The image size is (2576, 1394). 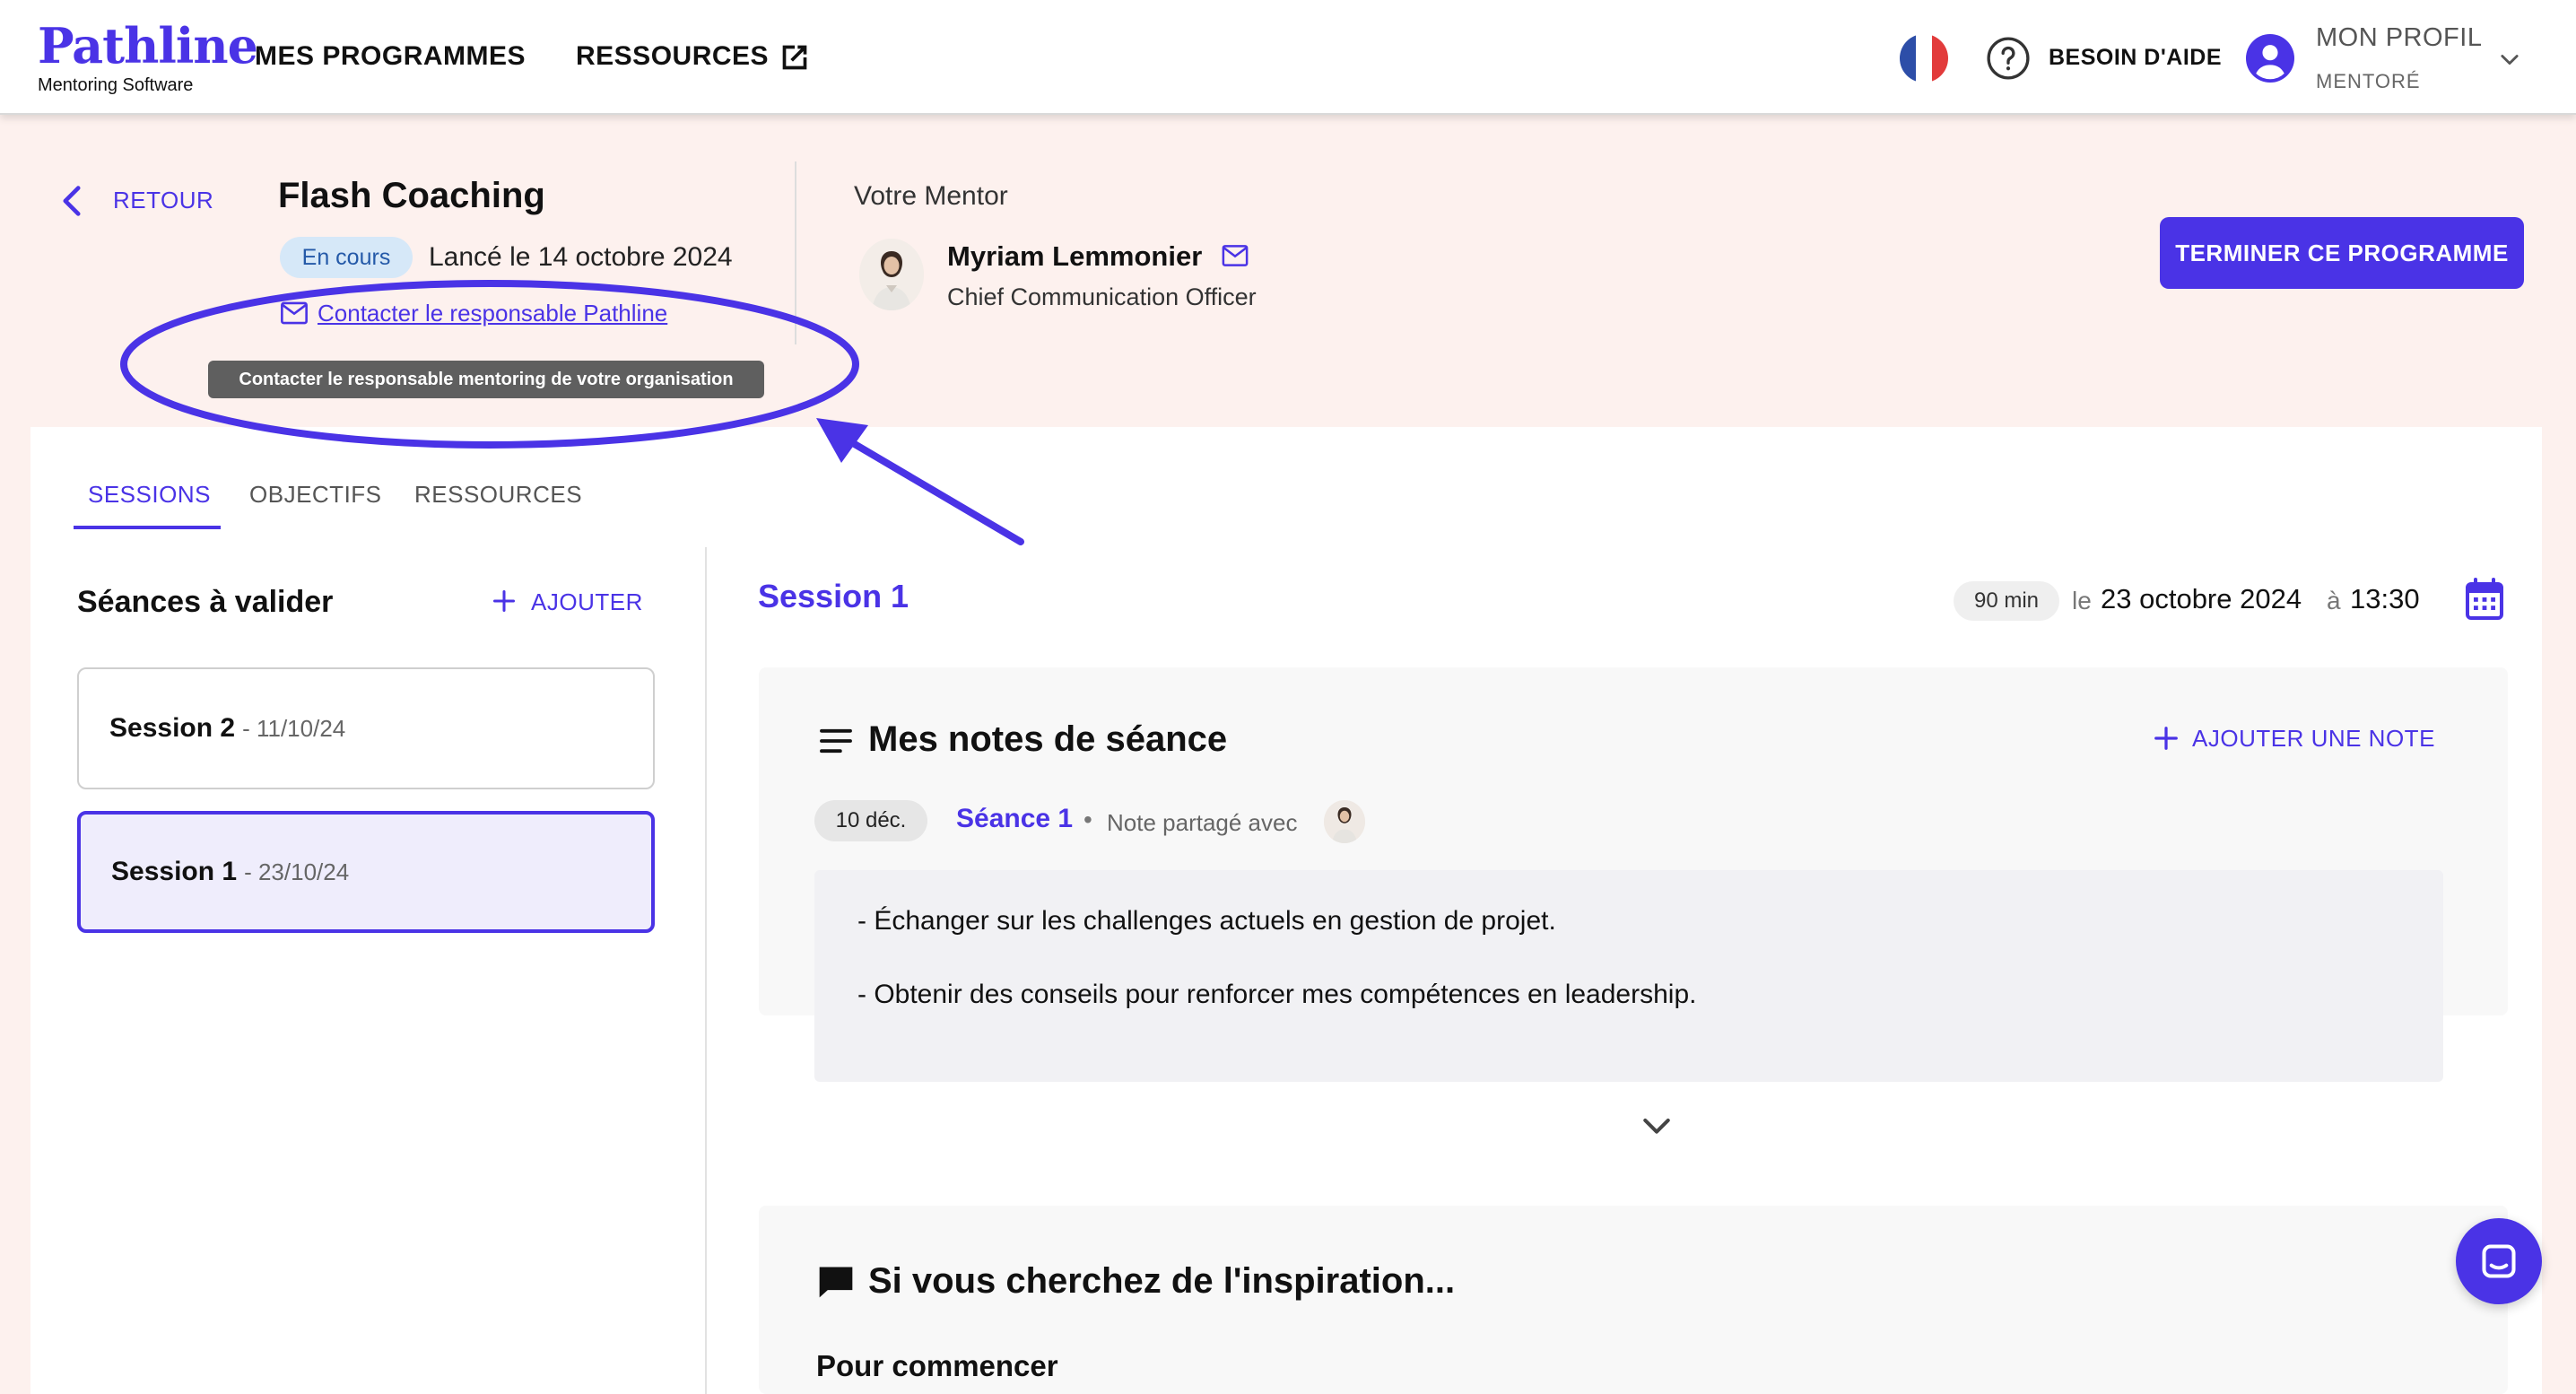 I want to click on back-button: RETOUR, so click(x=163, y=200).